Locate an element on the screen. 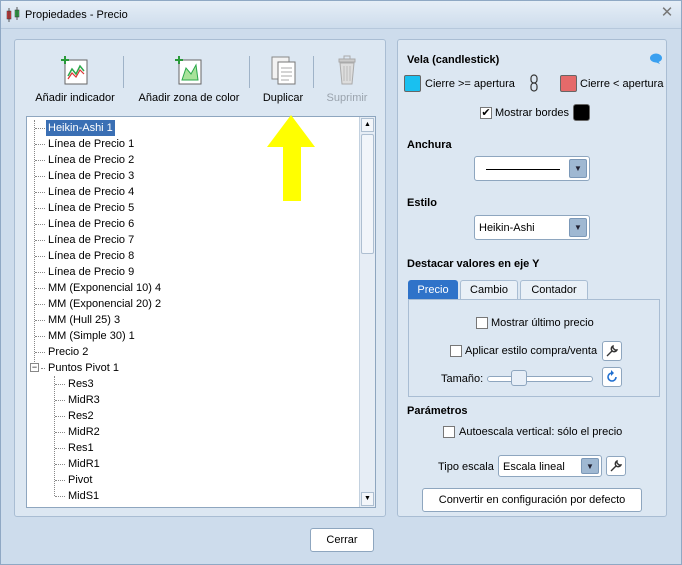 This screenshot has height=565, width=682. add-color-zone-icon is located at coordinates (188, 70).